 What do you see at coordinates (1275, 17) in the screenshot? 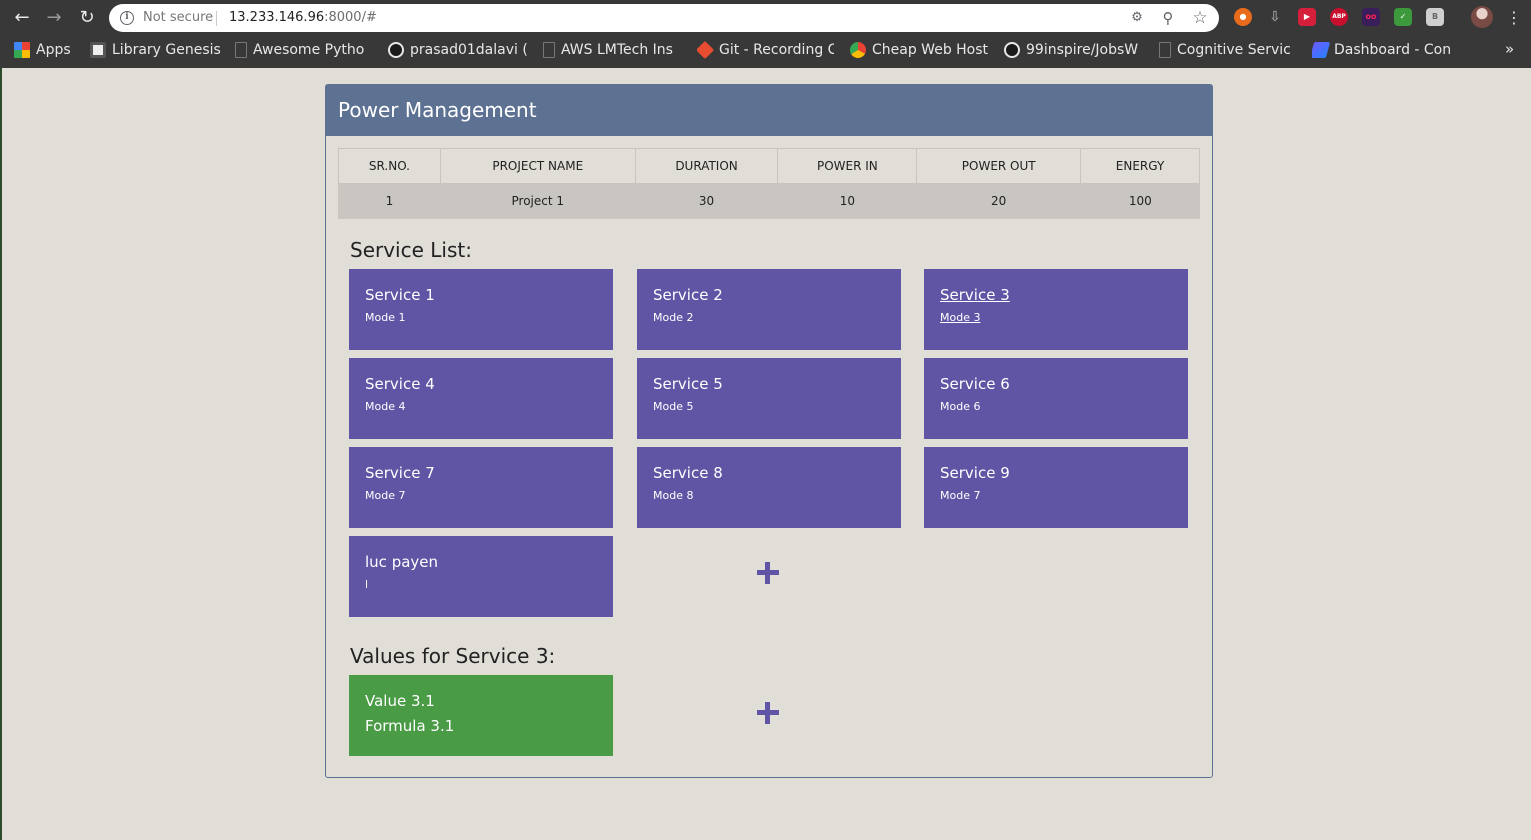
I see `download-extension-icon: ⇩` at bounding box center [1275, 17].